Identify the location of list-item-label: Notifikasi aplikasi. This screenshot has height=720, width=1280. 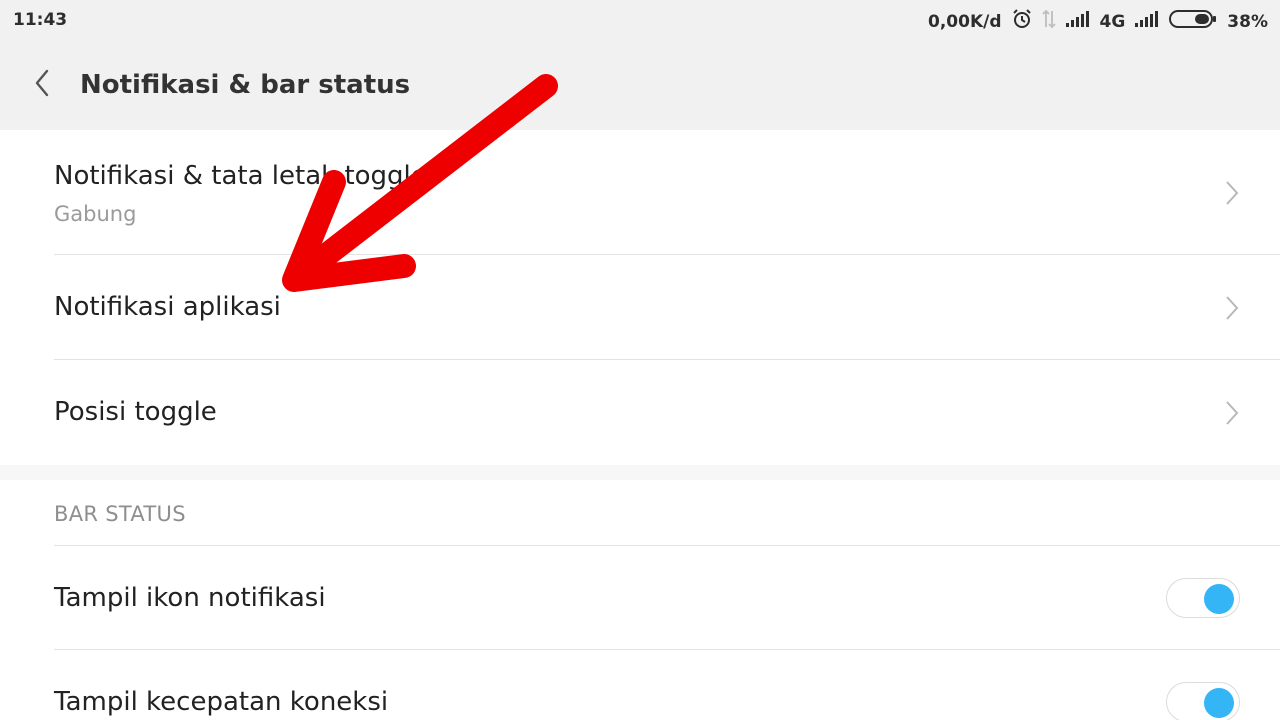
(167, 307).